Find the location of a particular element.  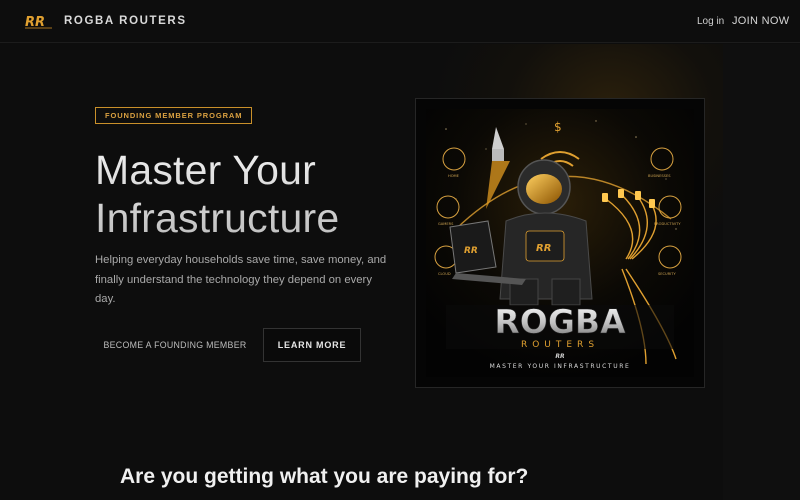

icon-label-businesses: BUSINESSES is located at coordinates (659, 176).